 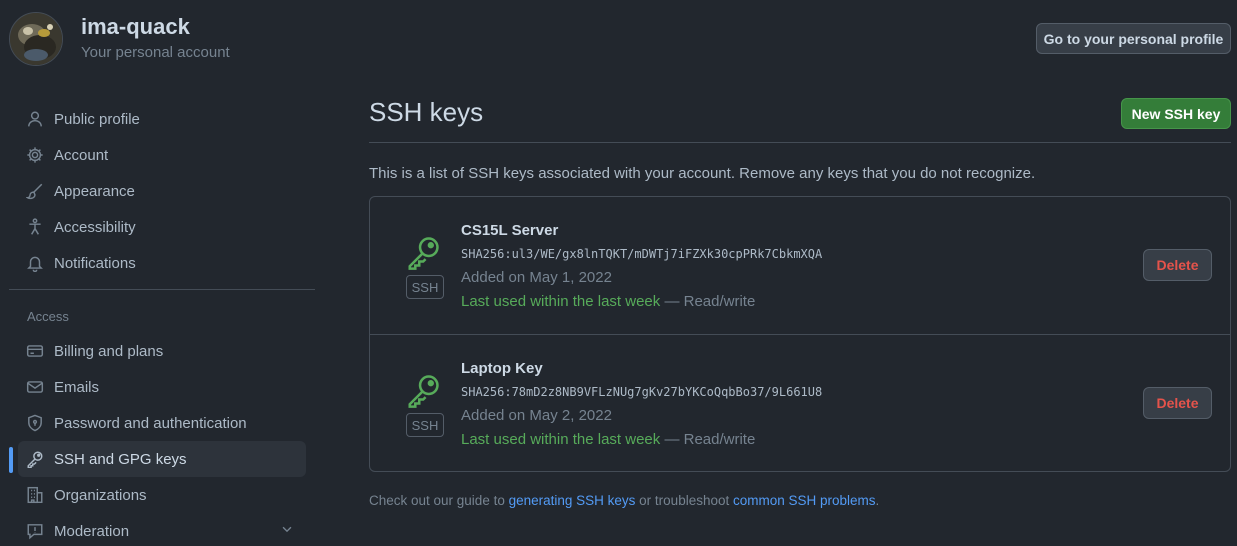 What do you see at coordinates (77, 387) in the screenshot?
I see `sidebar-item-label: Emails` at bounding box center [77, 387].